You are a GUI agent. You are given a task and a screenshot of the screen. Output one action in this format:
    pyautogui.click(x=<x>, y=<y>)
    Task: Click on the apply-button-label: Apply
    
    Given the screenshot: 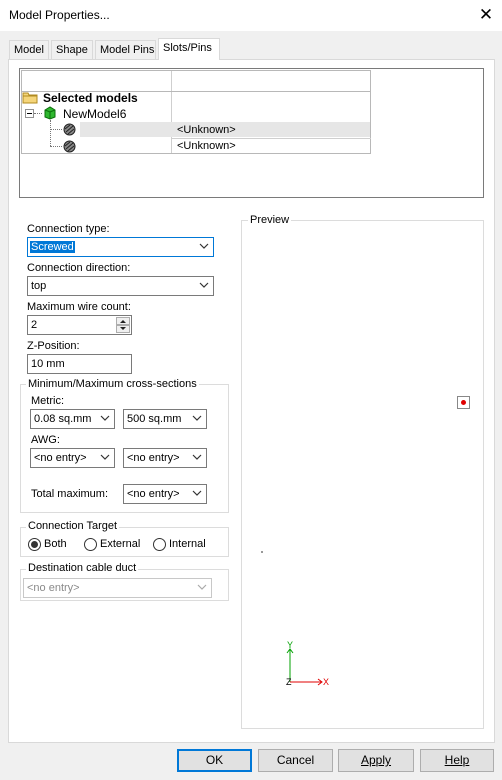 What is the action you would take?
    pyautogui.click(x=376, y=760)
    